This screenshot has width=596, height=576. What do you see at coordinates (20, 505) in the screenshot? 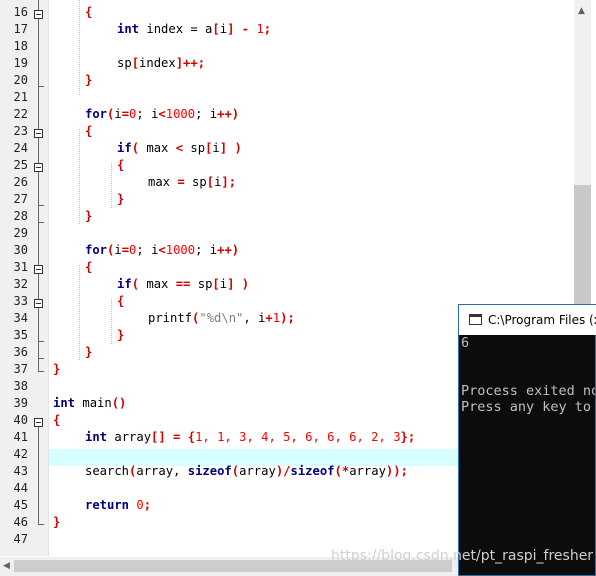
I see `line-number: 45` at bounding box center [20, 505].